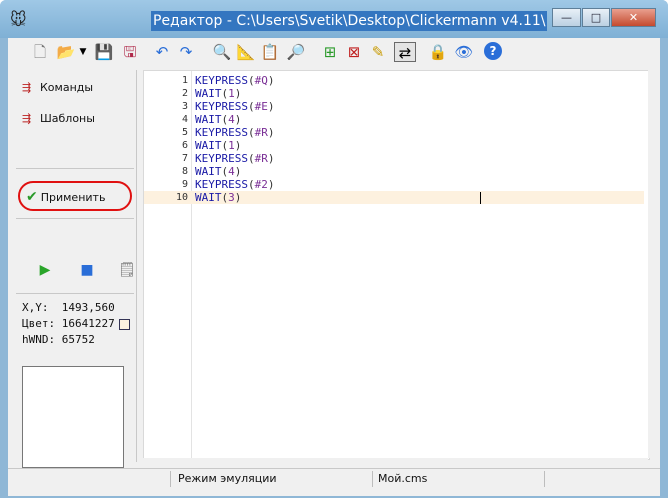 The width and height of the screenshot is (668, 498). I want to click on sidebar-item-label: Команды, so click(67, 87).